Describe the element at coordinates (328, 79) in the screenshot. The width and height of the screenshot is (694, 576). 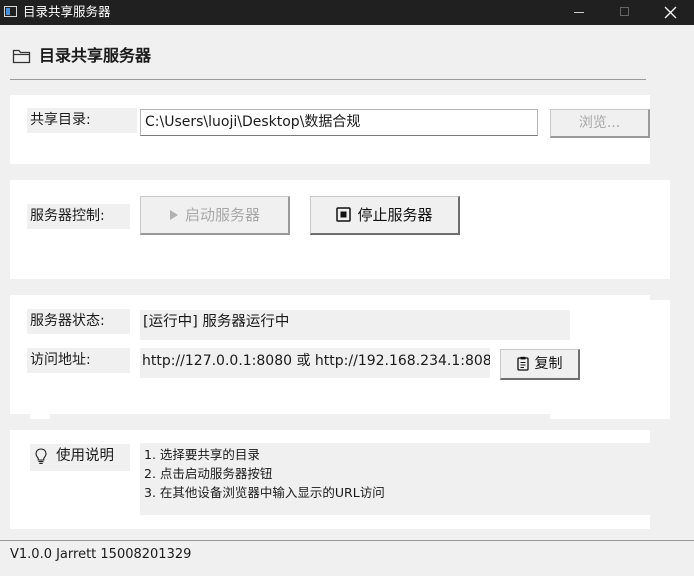
I see `header-divider` at that location.